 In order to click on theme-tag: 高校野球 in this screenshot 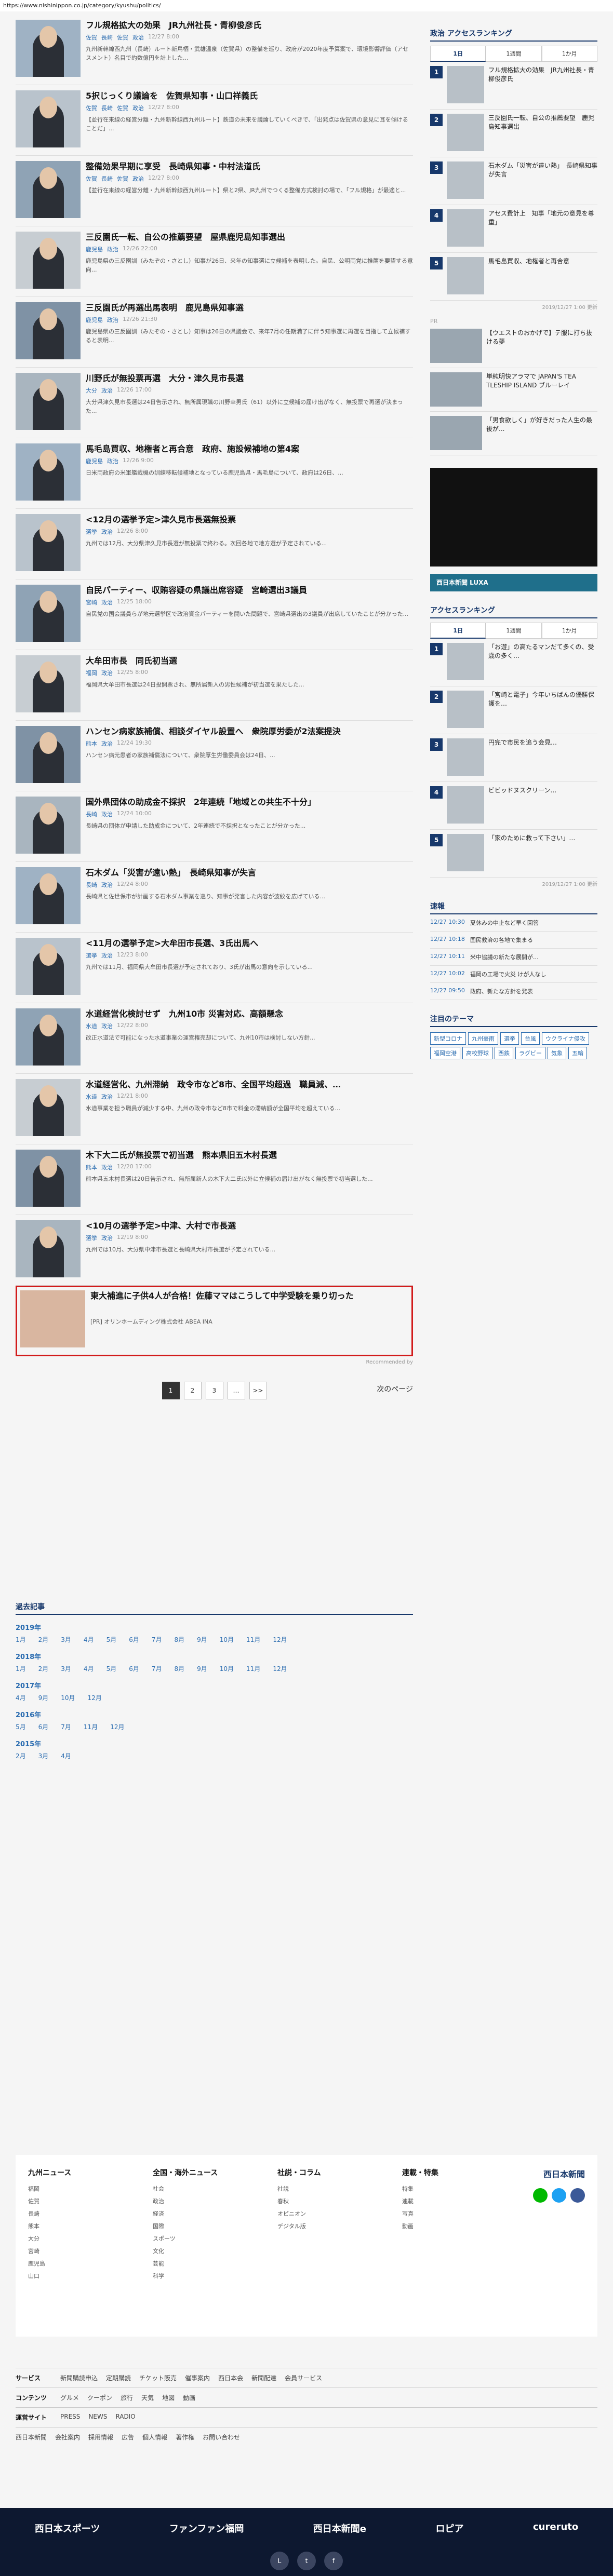, I will do `click(477, 1053)`.